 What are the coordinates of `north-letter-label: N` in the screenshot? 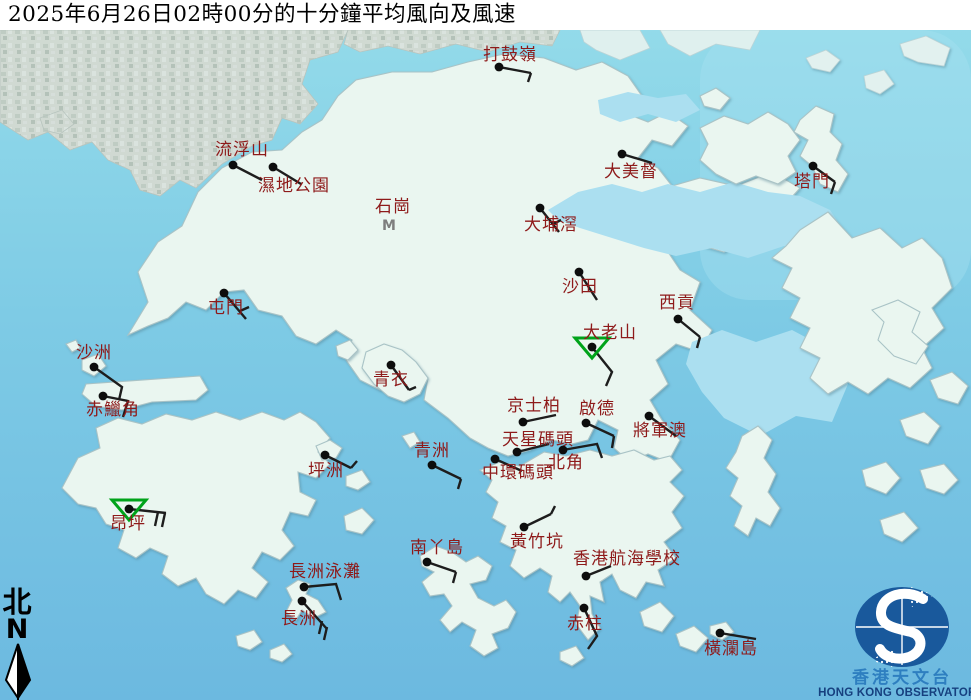 It's located at (17, 629).